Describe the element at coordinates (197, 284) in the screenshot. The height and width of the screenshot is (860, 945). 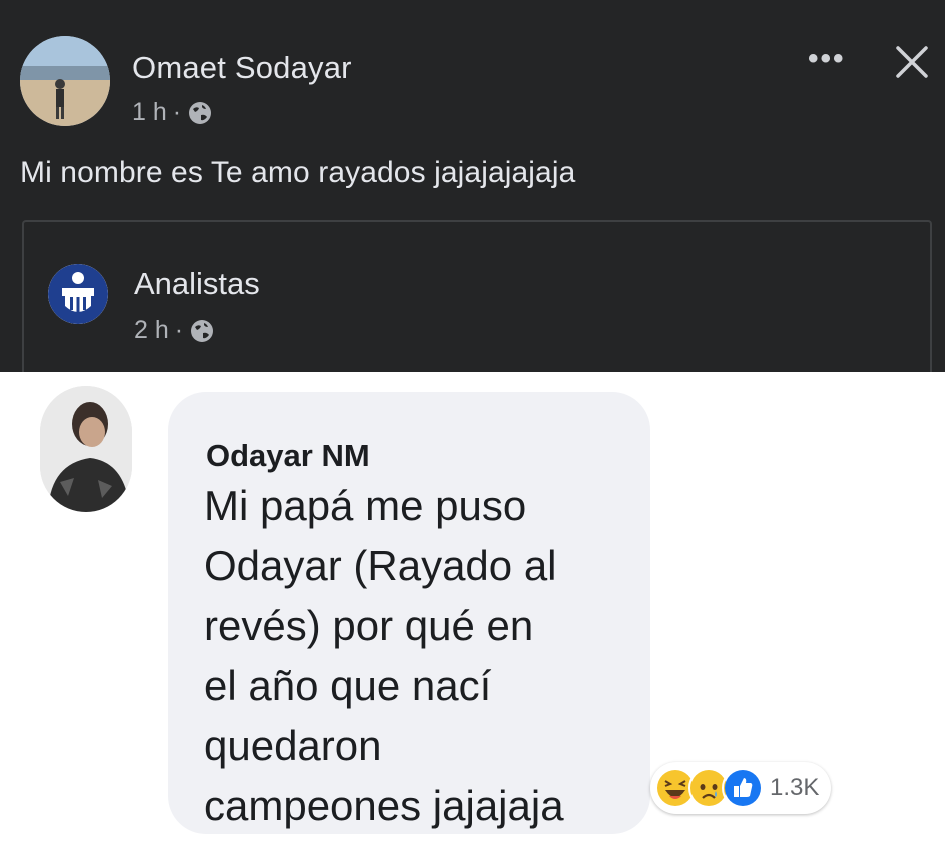
I see `page-name: Analistas` at that location.